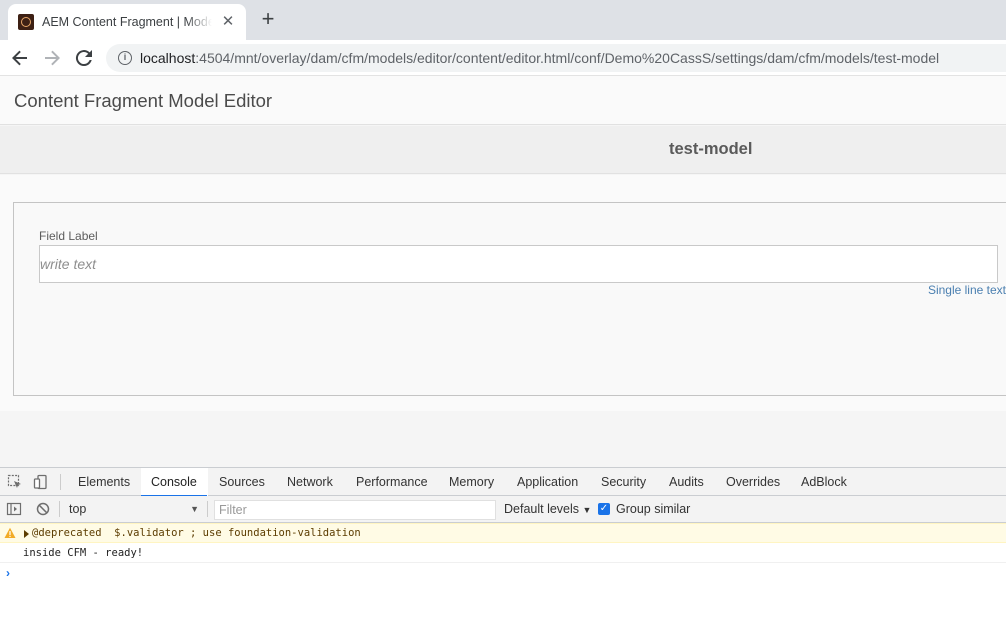 Image resolution: width=1006 pixels, height=640 pixels. I want to click on tab-overrides: Overrides, so click(753, 482).